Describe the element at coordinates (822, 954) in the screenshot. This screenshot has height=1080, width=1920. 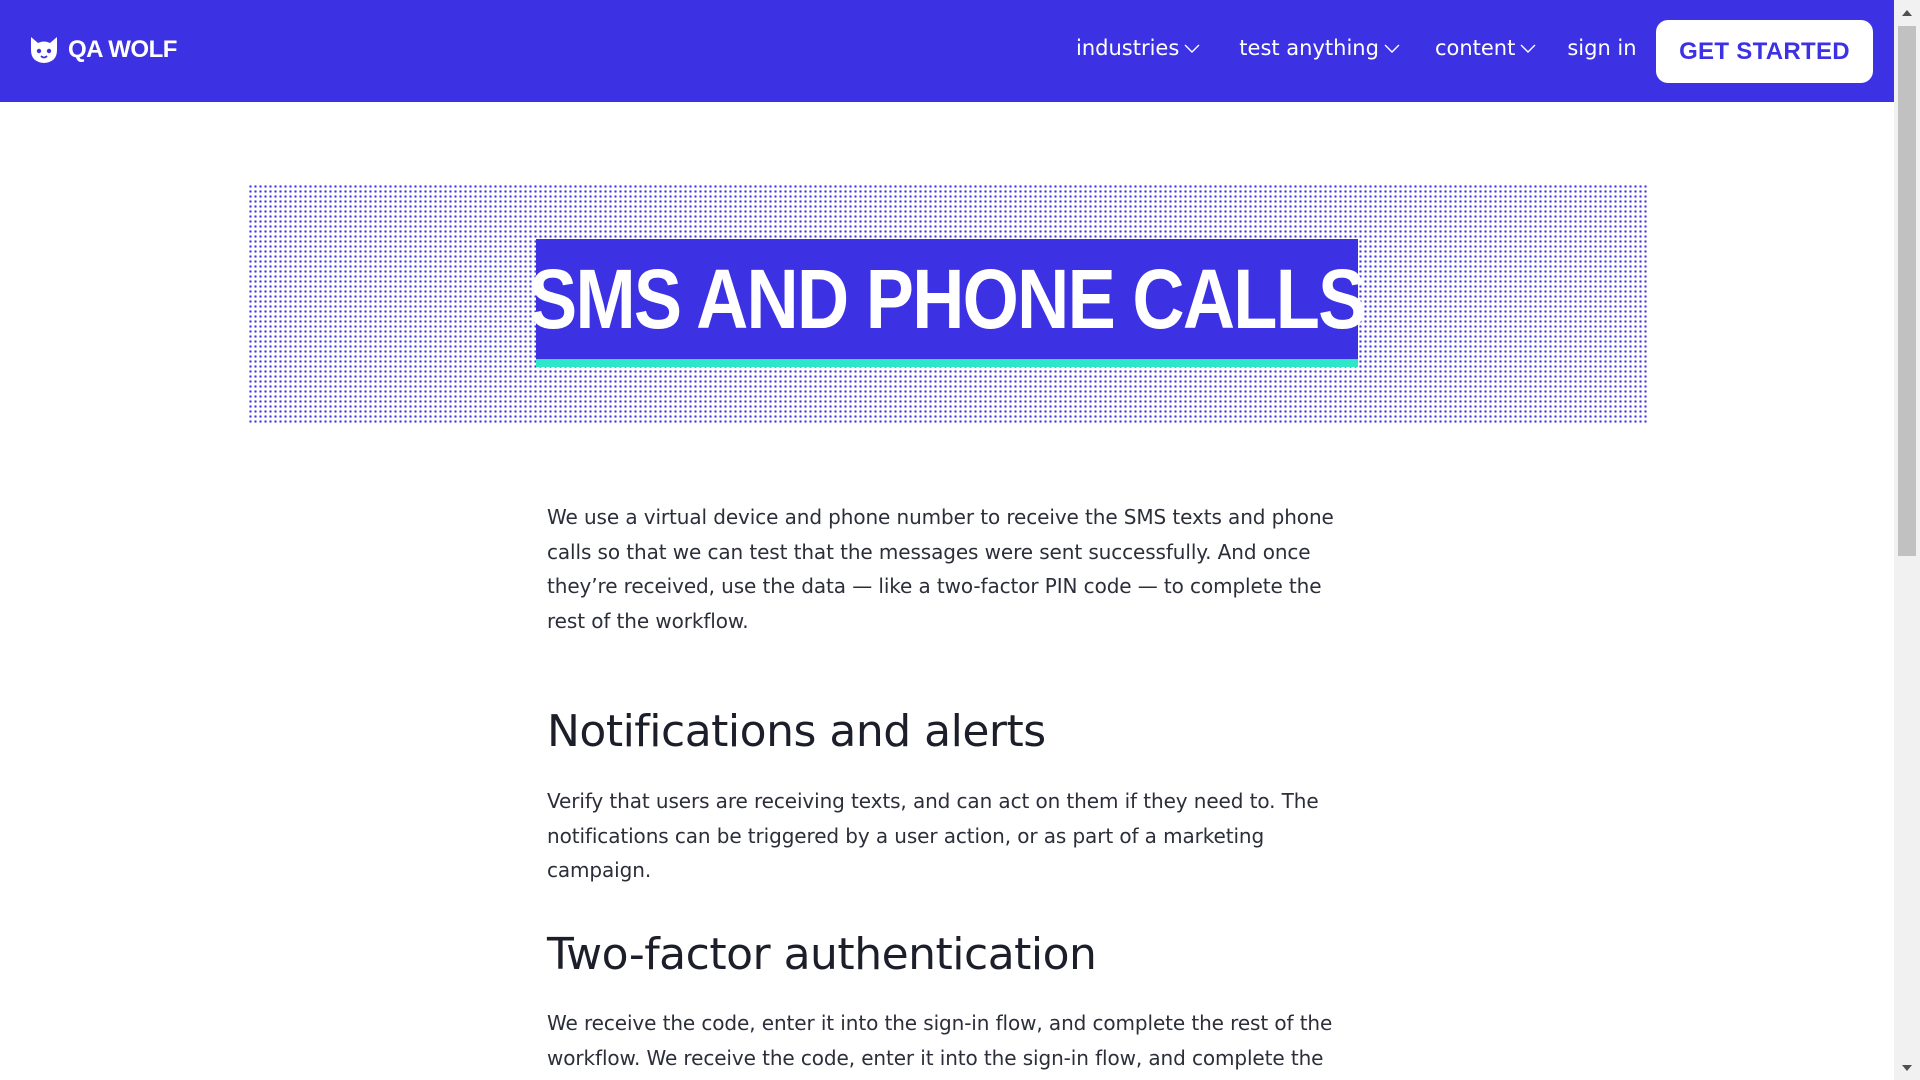
I see `section-heading-two-factor: Two-factor authentication` at that location.